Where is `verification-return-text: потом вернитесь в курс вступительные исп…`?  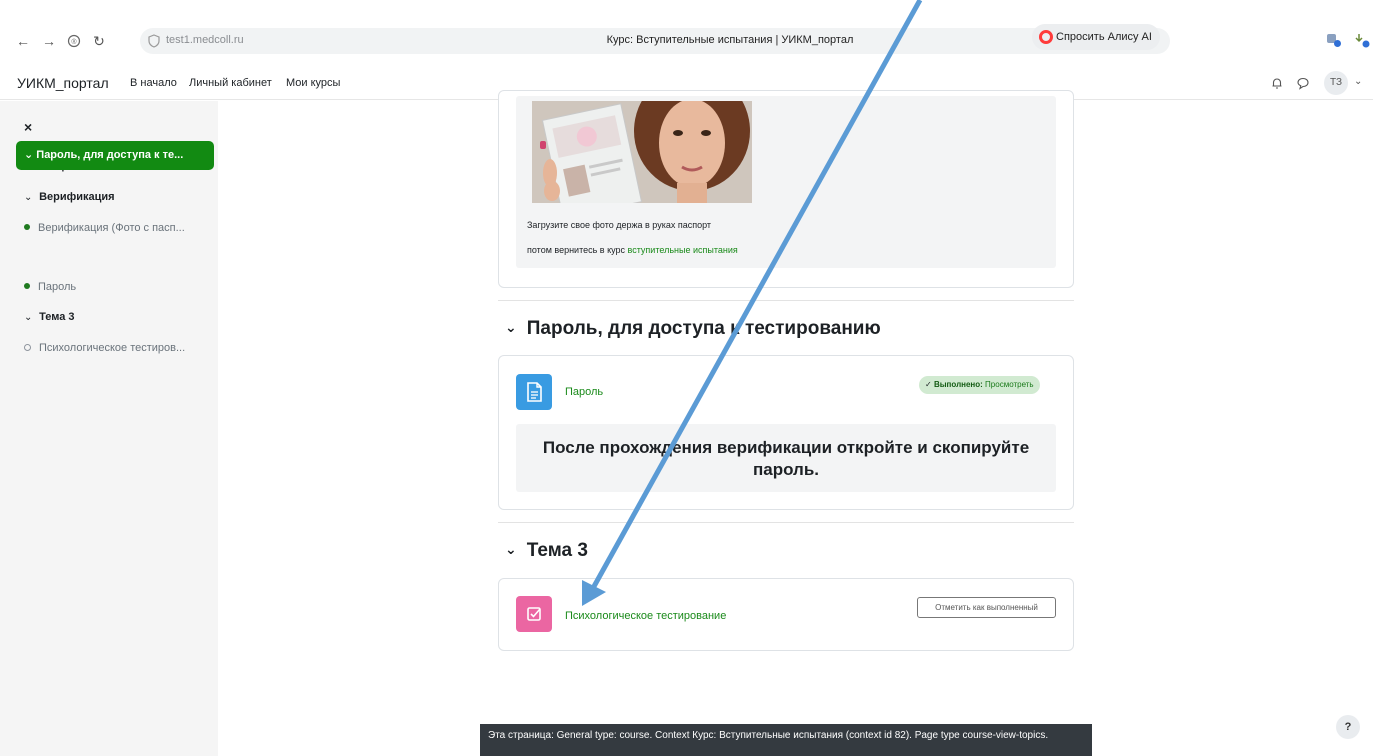 verification-return-text: потом вернитесь в курс вступительные исп… is located at coordinates (632, 250).